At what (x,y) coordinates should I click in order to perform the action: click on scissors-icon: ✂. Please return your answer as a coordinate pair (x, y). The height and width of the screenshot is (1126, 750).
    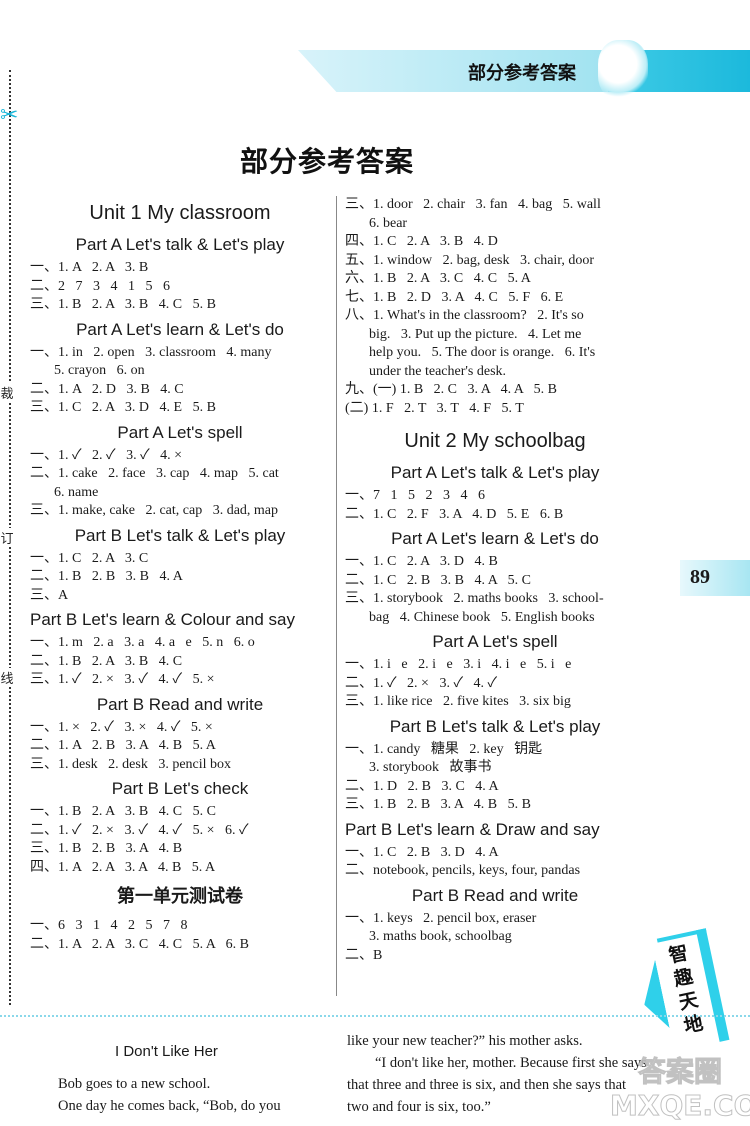
    Looking at the image, I should click on (9, 114).